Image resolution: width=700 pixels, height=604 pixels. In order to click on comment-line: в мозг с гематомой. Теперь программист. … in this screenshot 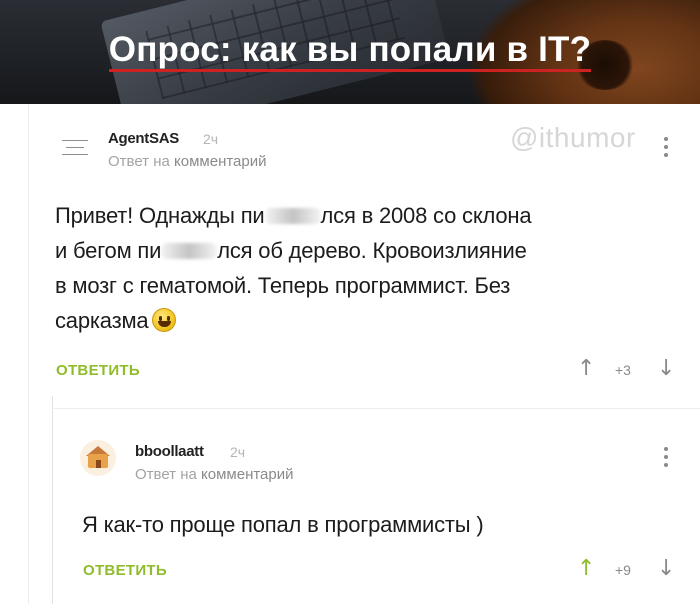, I will do `click(283, 285)`.